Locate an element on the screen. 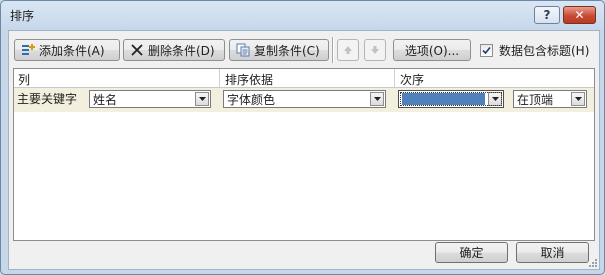 Image resolution: width=605 pixels, height=275 pixels. order-color-select is located at coordinates (451, 99).